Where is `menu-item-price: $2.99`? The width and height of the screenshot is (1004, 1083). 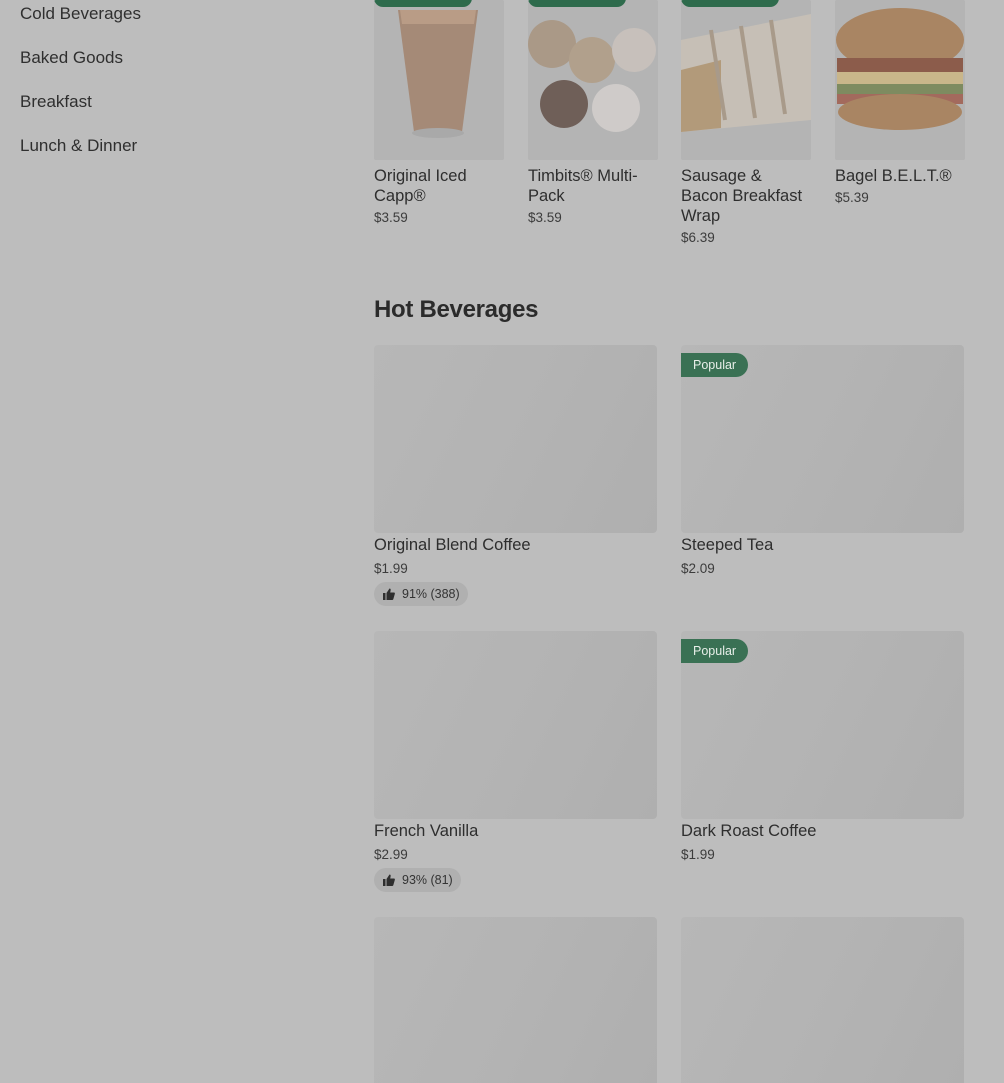 menu-item-price: $2.99 is located at coordinates (391, 854).